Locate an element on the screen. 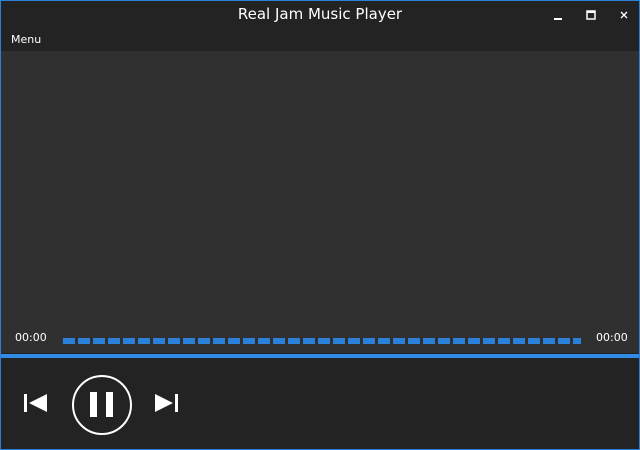 Image resolution: width=640 pixels, height=450 pixels. seek-bar is located at coordinates (322, 341).